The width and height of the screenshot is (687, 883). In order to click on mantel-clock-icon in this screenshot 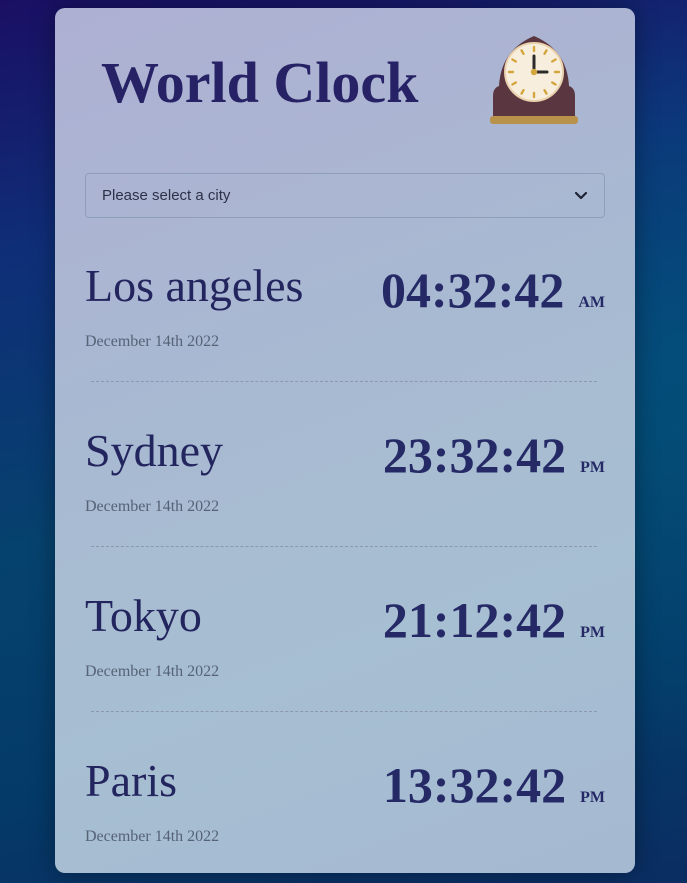, I will do `click(534, 80)`.